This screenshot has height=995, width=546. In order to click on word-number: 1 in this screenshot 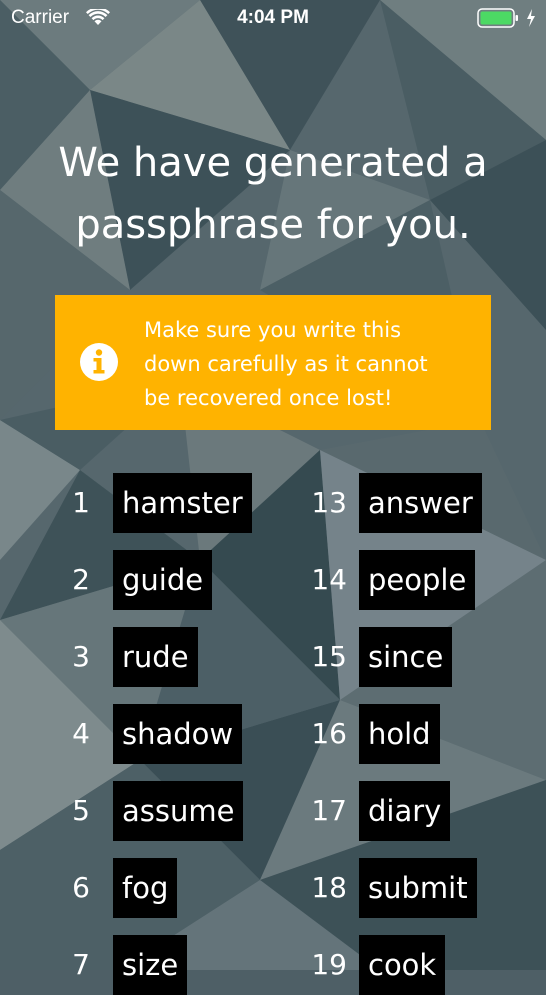, I will do `click(81, 502)`.